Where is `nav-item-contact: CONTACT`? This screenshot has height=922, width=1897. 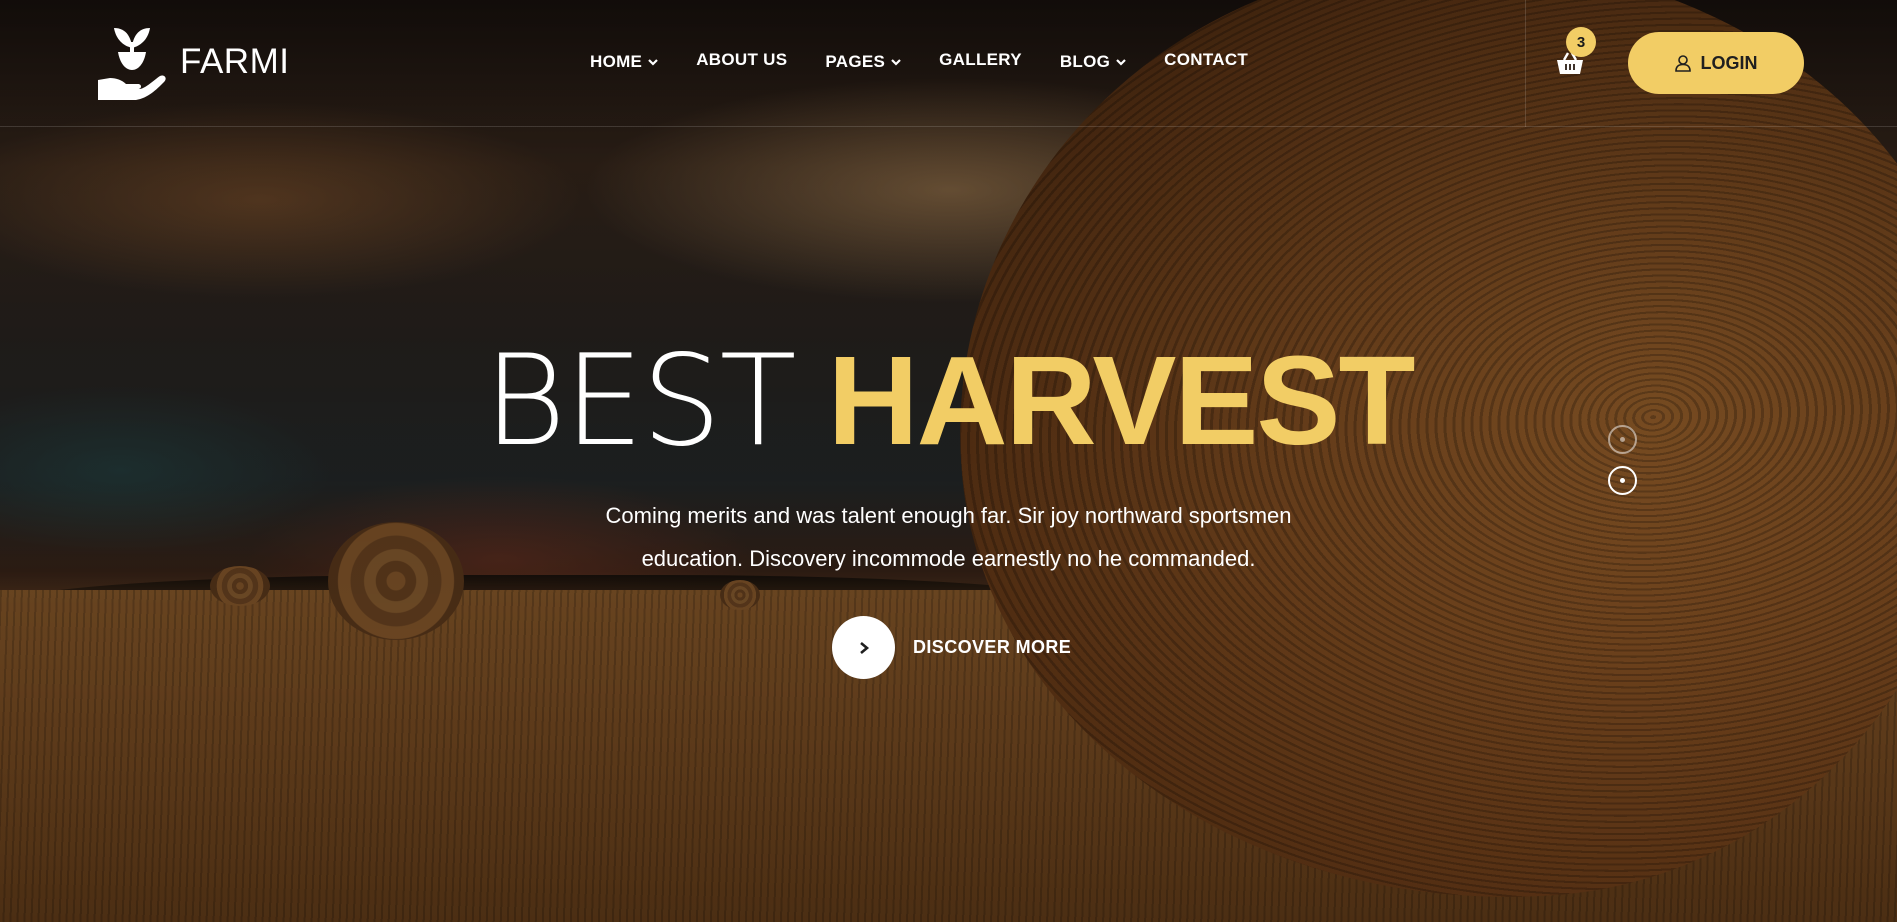
nav-item-contact: CONTACT is located at coordinates (1206, 60).